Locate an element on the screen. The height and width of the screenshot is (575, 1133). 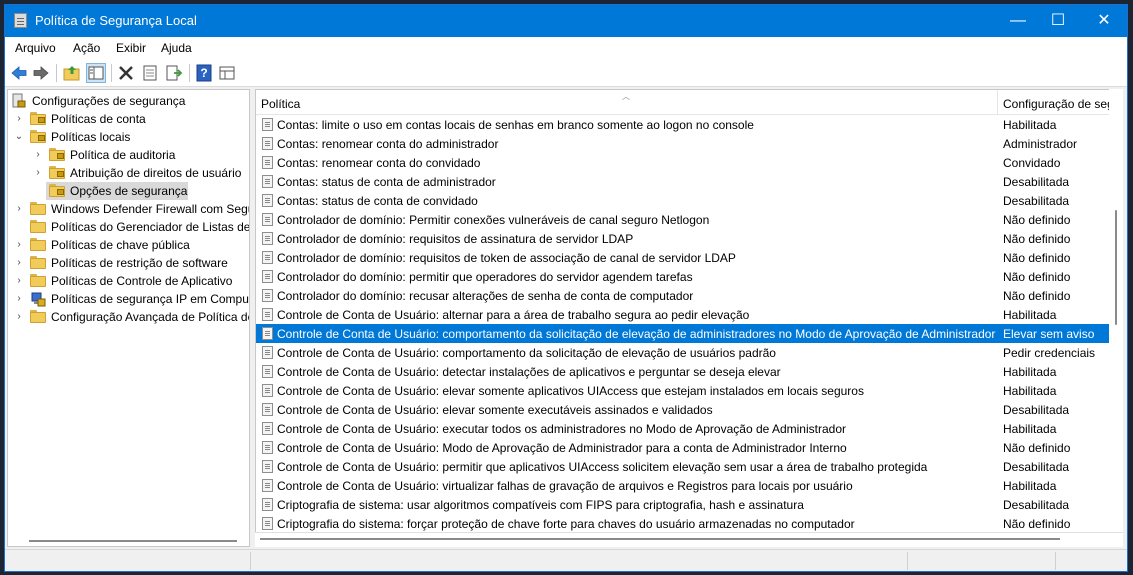
tree-item-politicas-de-conta: › Políticas de conta is located at coordinates (128, 119).